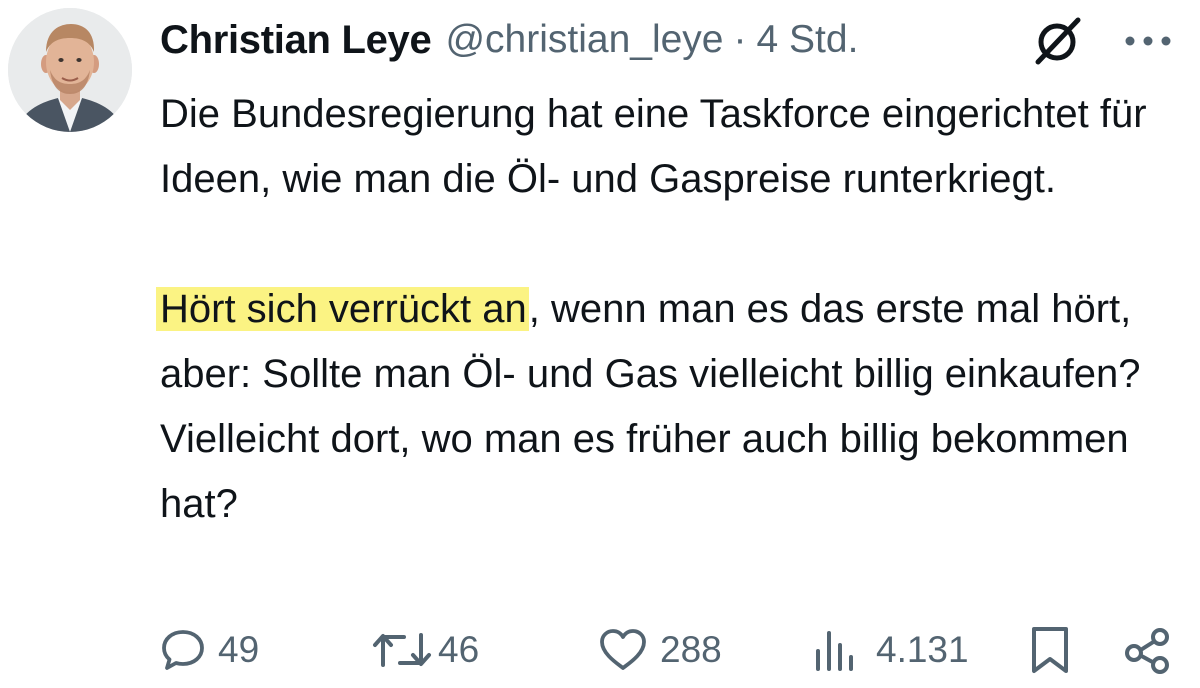 The width and height of the screenshot is (1200, 688). Describe the element at coordinates (296, 40) in the screenshot. I see `author-name: Christian Leye` at that location.